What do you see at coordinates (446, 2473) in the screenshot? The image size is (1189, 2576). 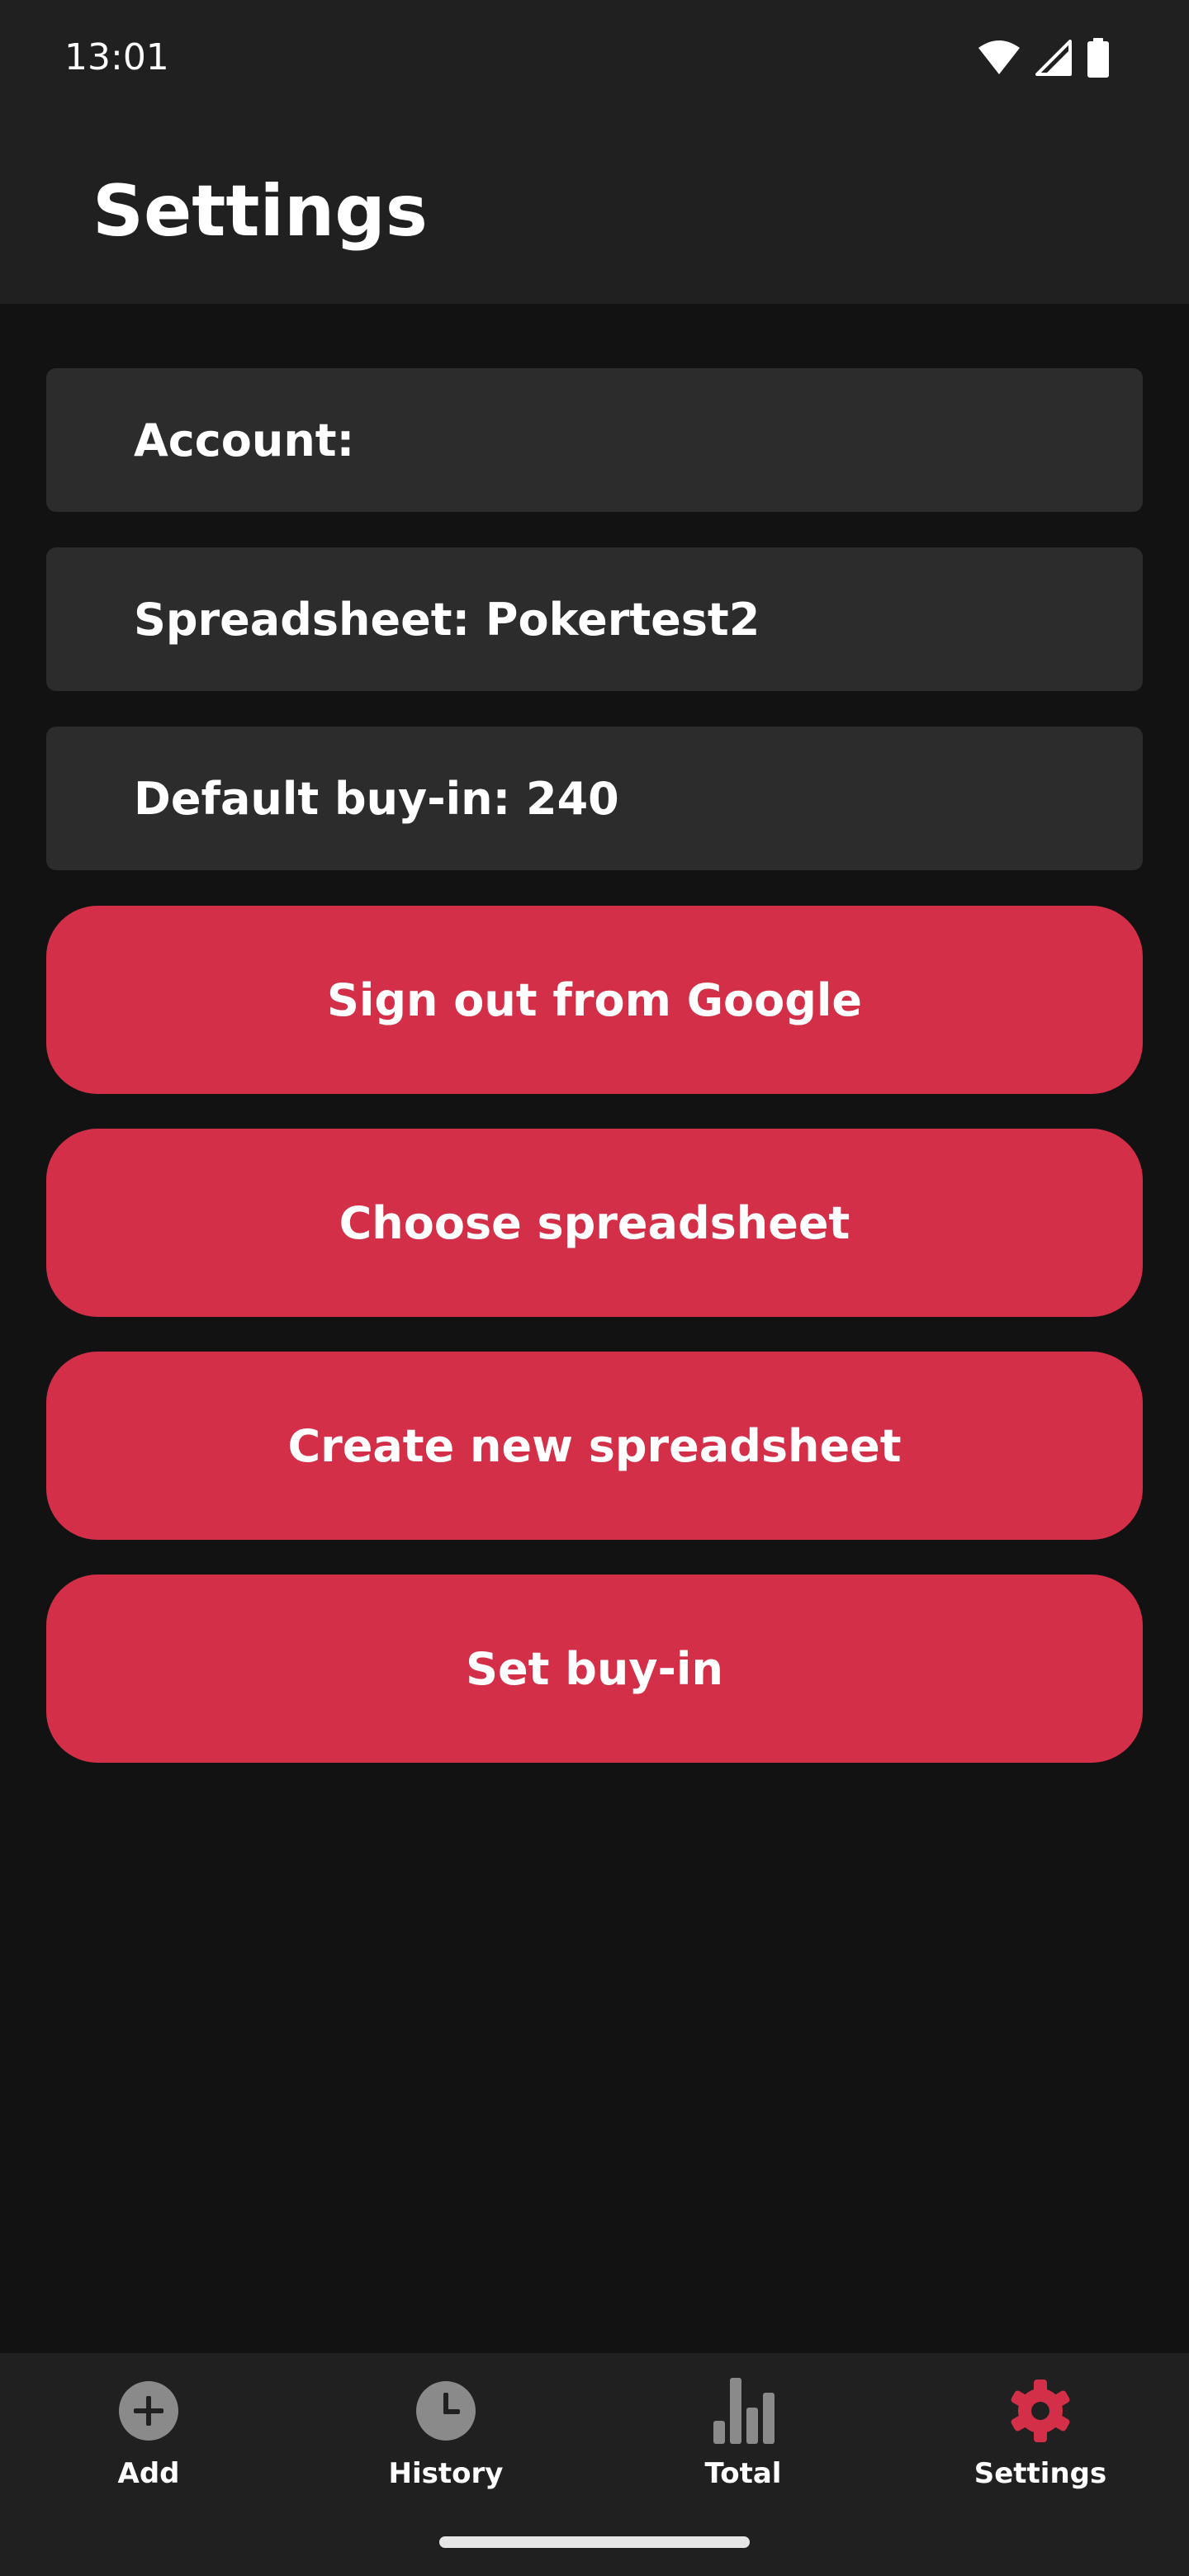 I see `nav-label-history: History` at bounding box center [446, 2473].